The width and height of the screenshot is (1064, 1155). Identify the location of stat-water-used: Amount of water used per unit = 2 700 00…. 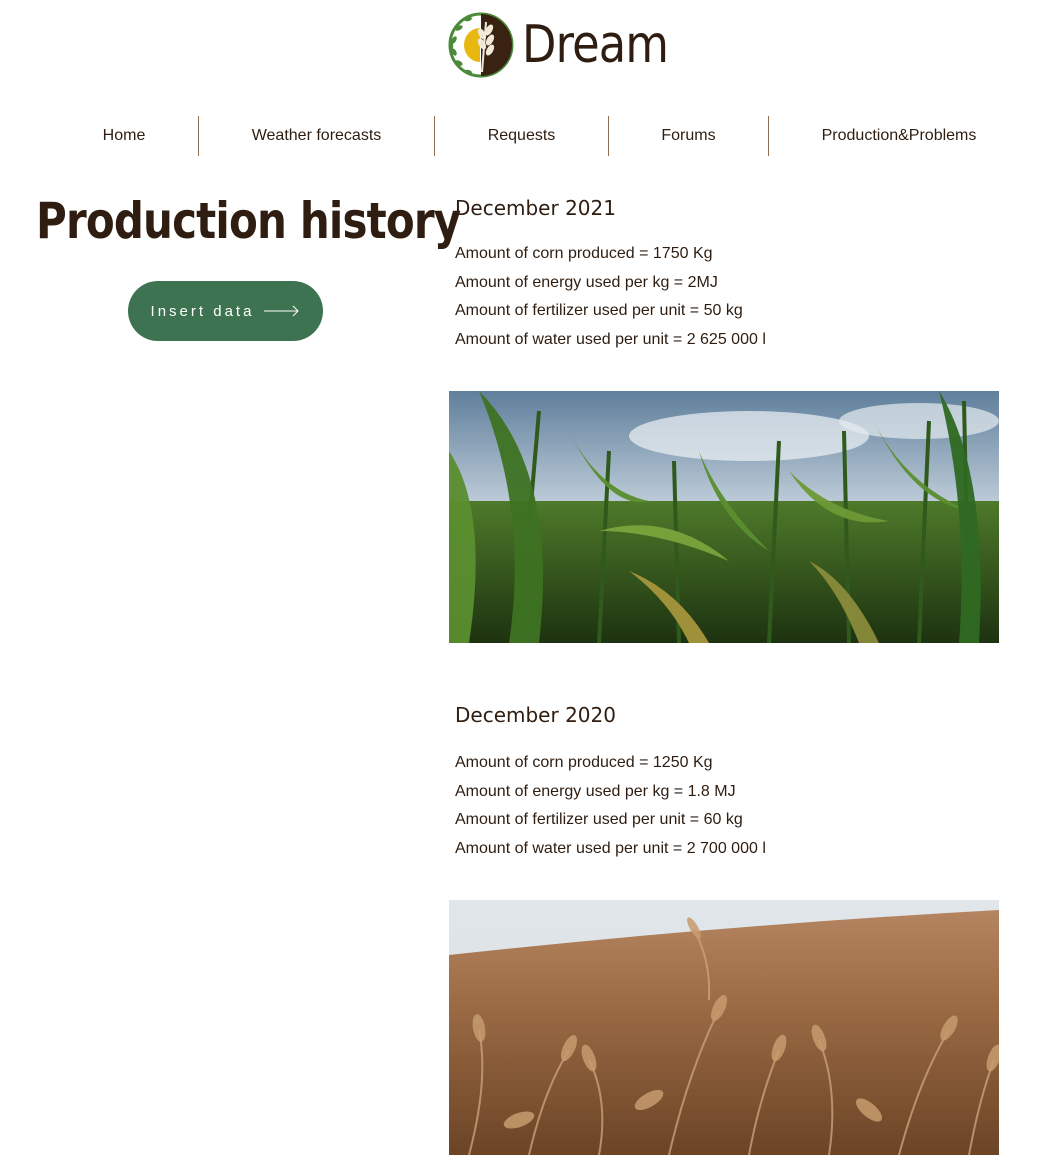
(610, 849).